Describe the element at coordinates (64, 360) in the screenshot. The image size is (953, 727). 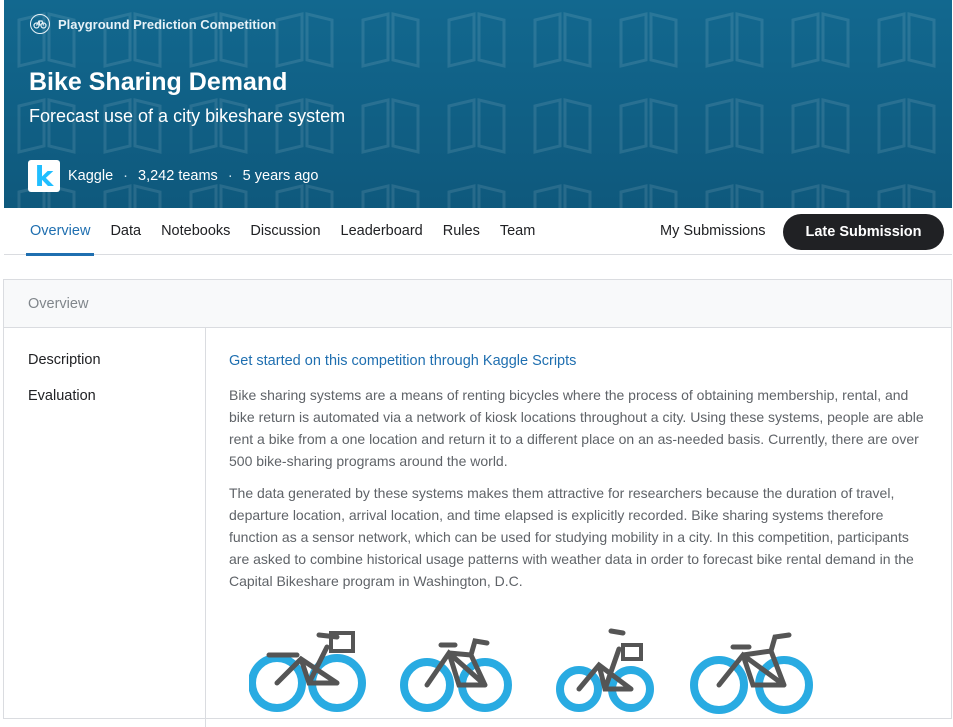
I see `sidebar-item-description: Description` at that location.